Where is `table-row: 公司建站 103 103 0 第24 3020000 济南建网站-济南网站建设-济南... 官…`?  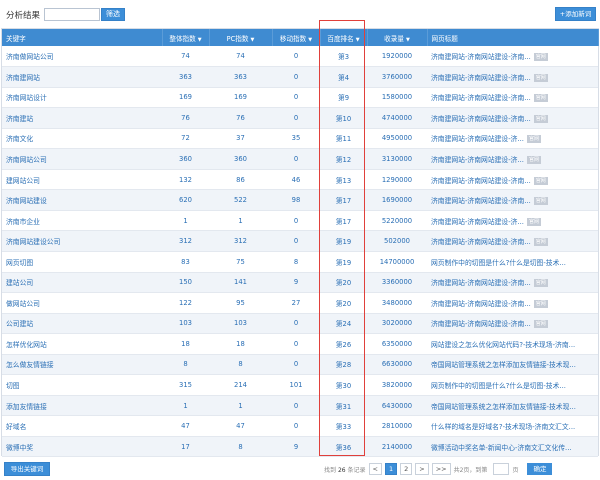 table-row: 公司建站 103 103 0 第24 3020000 济南建网站-济南网站建设-济南... 官… is located at coordinates (300, 324).